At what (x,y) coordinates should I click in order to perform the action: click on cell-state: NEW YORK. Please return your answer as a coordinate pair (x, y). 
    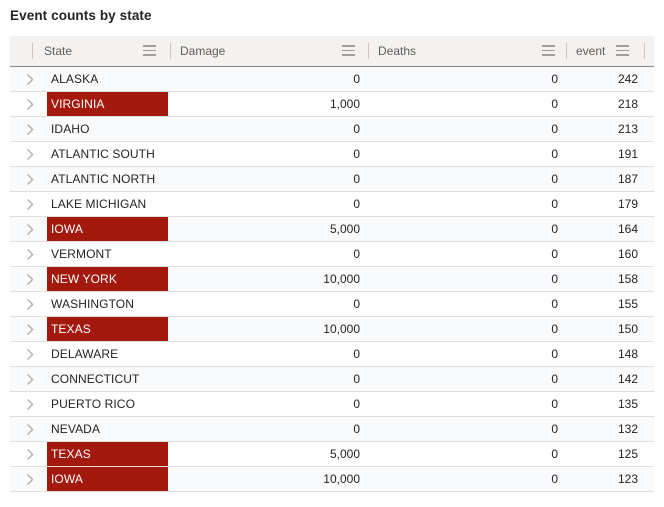
    Looking at the image, I should click on (107, 279).